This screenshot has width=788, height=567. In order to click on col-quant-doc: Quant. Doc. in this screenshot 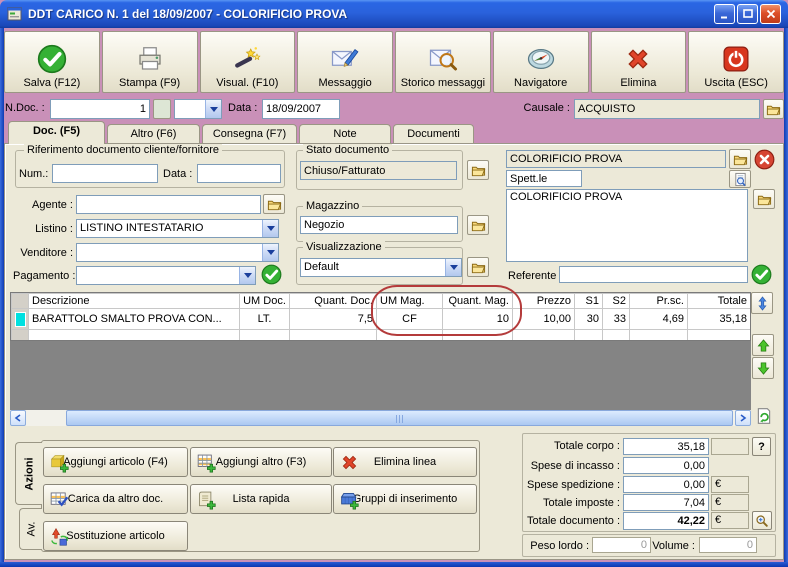, I will do `click(333, 301)`.